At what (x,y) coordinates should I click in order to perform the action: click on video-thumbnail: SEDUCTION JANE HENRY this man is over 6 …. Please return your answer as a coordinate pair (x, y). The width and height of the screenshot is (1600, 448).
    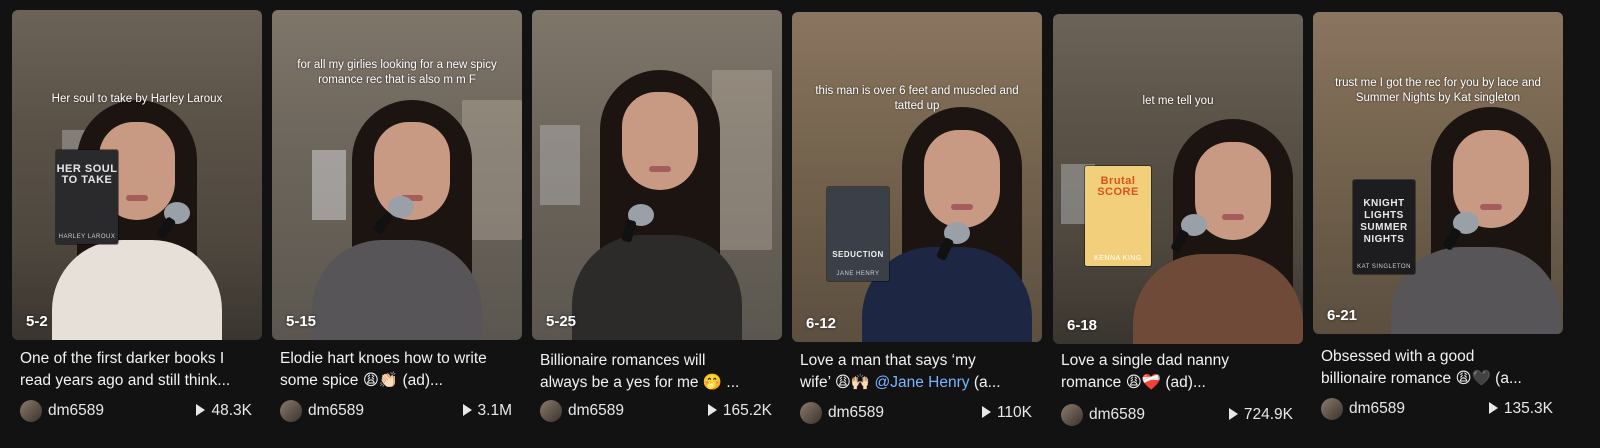
    Looking at the image, I should click on (917, 177).